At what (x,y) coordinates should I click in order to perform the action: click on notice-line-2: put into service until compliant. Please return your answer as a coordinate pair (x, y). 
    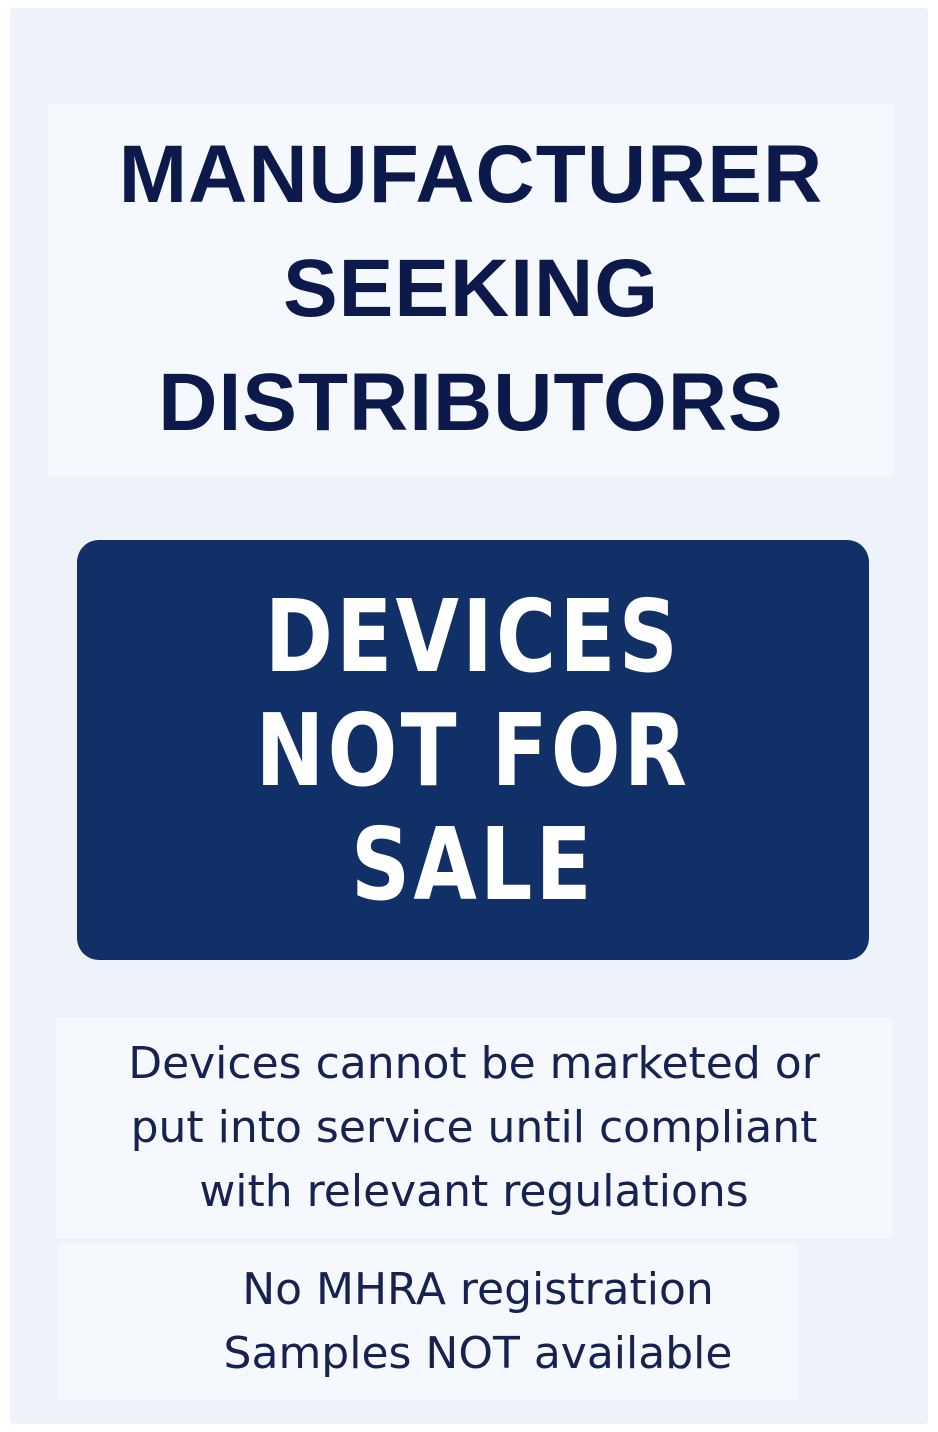
    Looking at the image, I should click on (474, 1127).